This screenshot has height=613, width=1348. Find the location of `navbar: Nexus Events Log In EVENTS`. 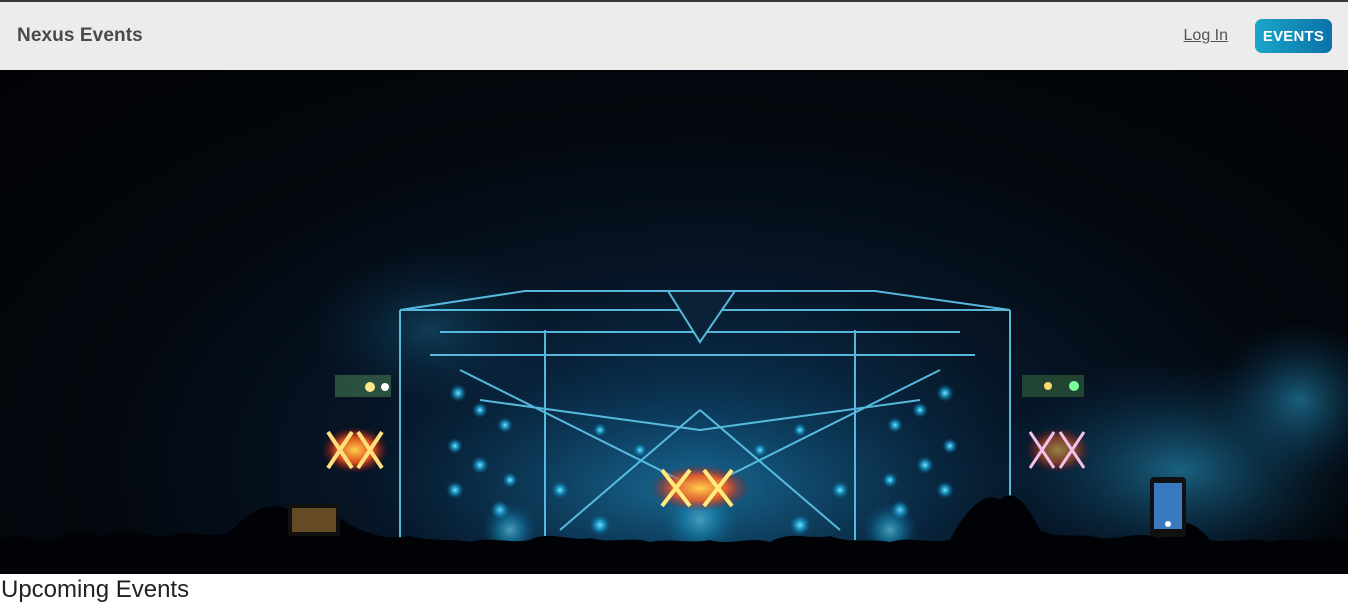

navbar: Nexus Events Log In EVENTS is located at coordinates (674, 36).